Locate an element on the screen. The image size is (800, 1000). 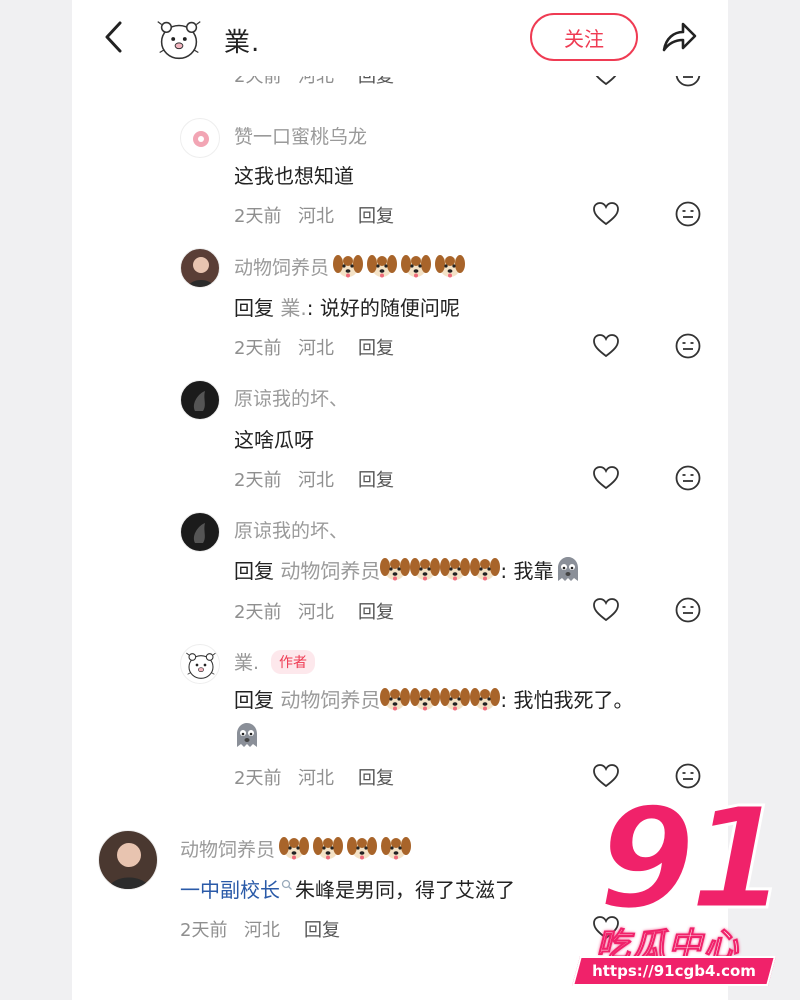
comment-text: 回复 动物饲养员 : 我怕我死了。 is located at coordinates (433, 698).